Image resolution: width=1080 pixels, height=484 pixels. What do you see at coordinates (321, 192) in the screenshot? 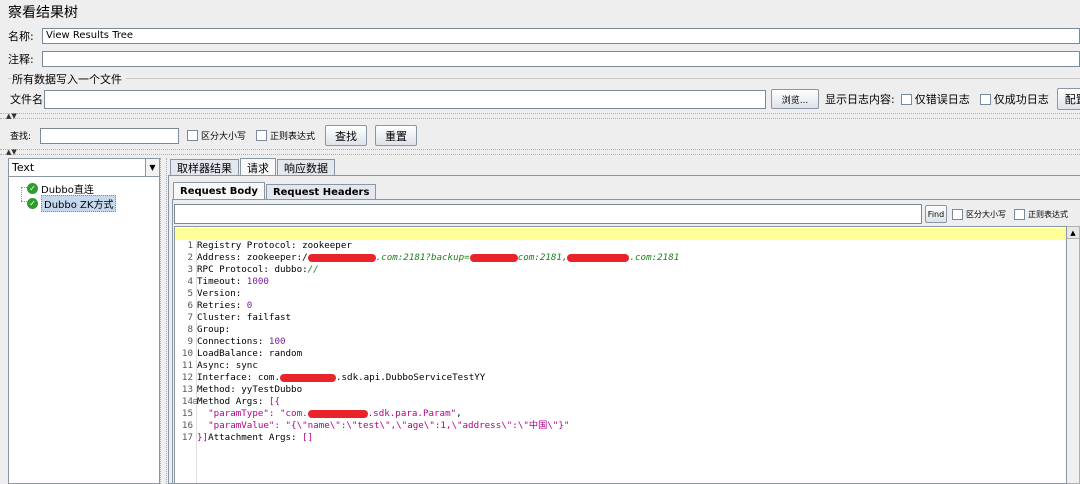
I see `tab-request-headers: Request Headers` at bounding box center [321, 192].